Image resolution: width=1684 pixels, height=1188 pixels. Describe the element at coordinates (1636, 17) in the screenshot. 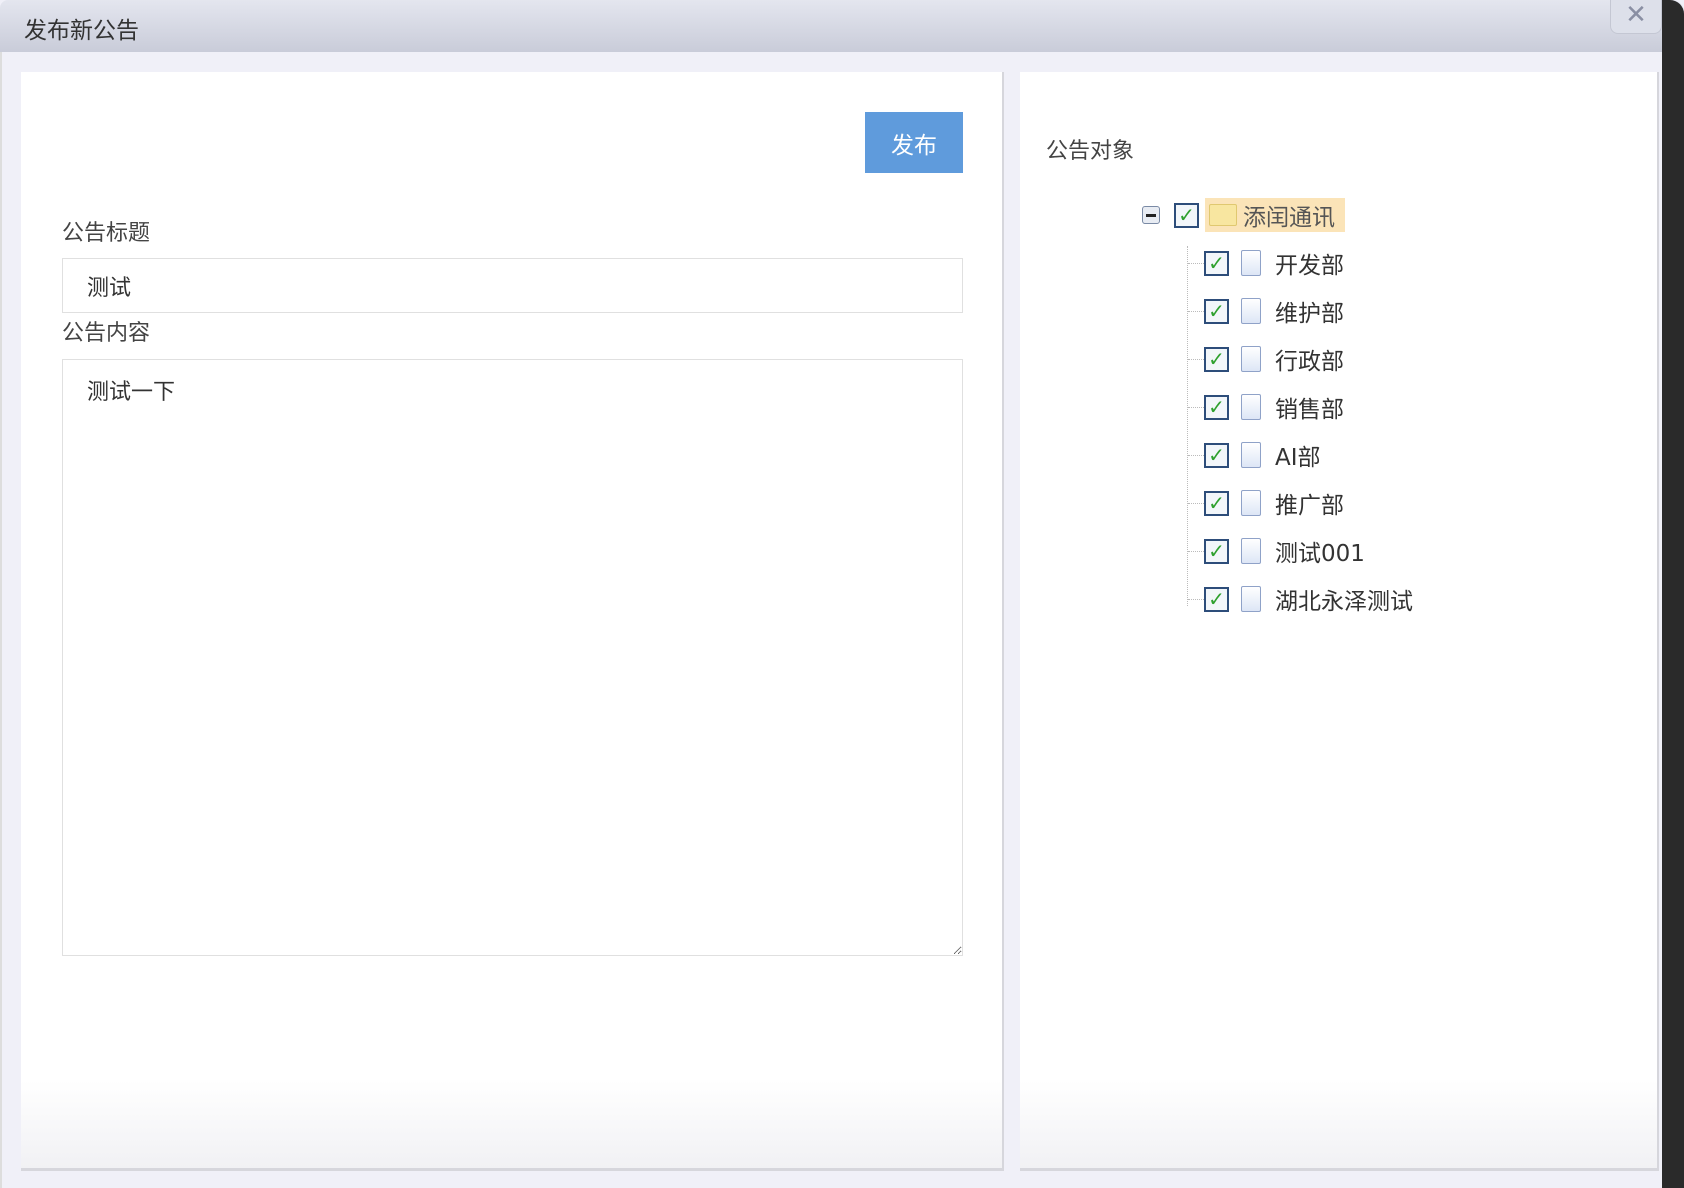

I see `close-icon: ✕` at that location.